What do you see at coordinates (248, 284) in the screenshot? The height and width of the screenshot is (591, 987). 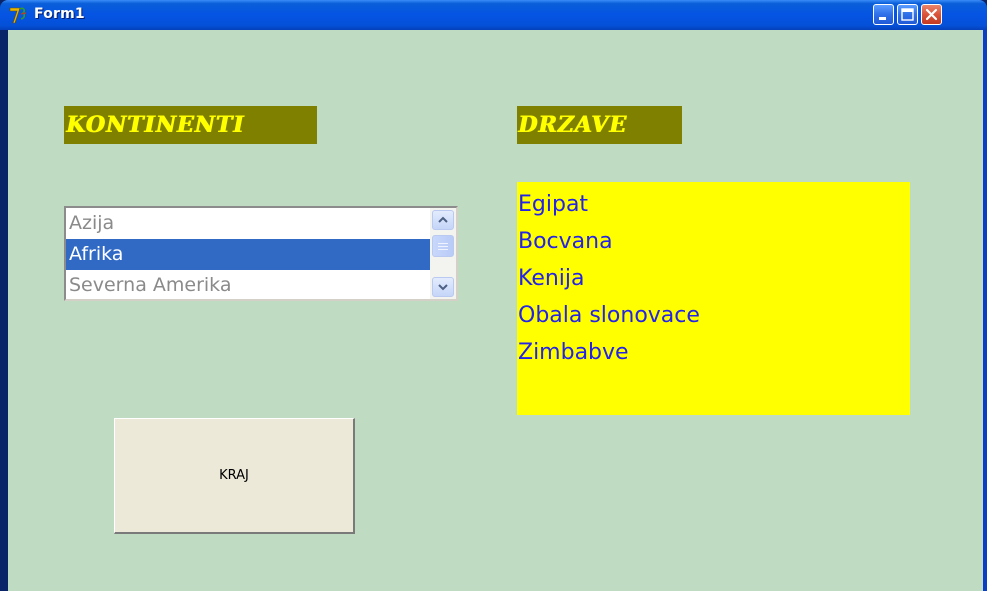 I see `list-item-severna-amerika: Severna Amerika` at bounding box center [248, 284].